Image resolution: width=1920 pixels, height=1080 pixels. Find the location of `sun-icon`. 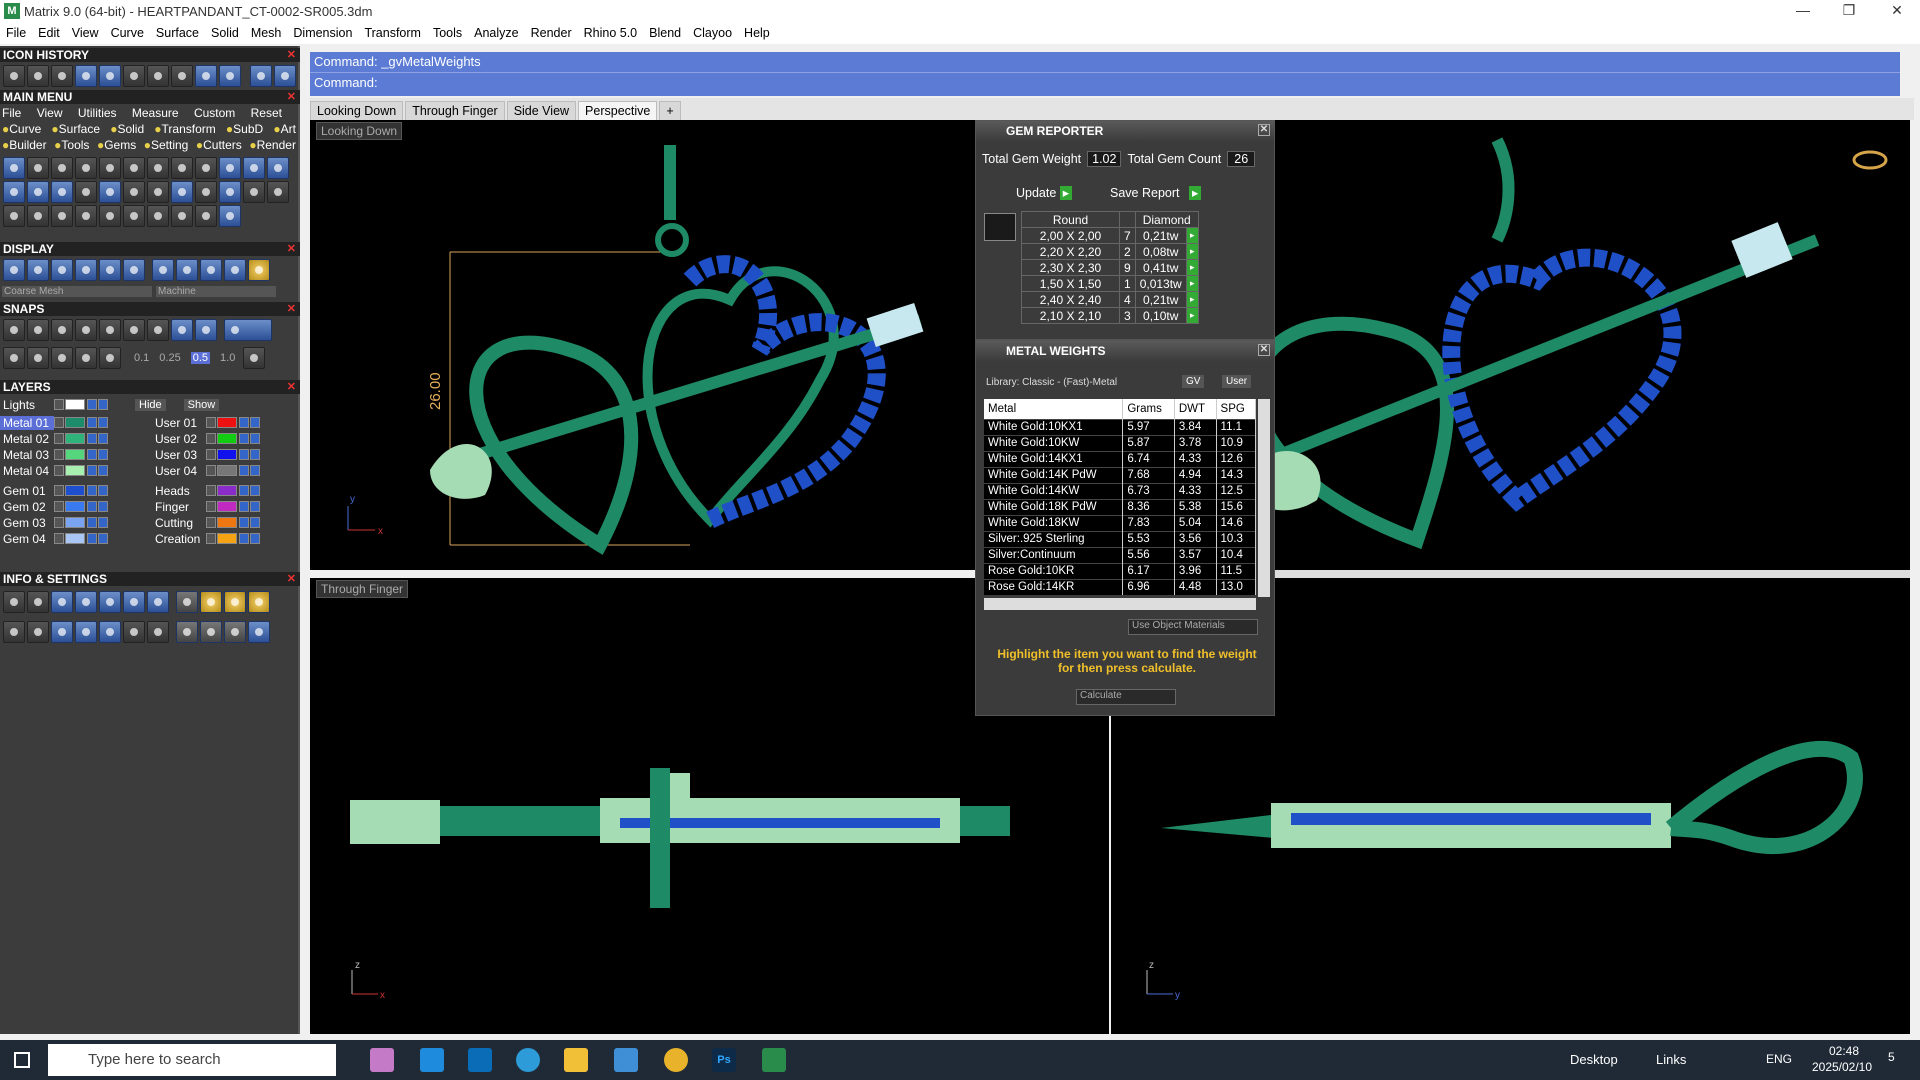

sun-icon is located at coordinates (62, 168).